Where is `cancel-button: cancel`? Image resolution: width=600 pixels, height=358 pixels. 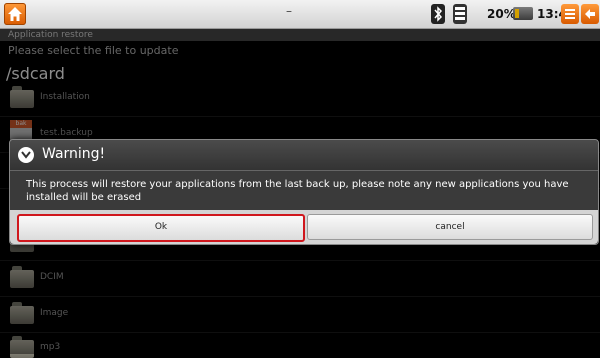
cancel-button: cancel is located at coordinates (450, 227).